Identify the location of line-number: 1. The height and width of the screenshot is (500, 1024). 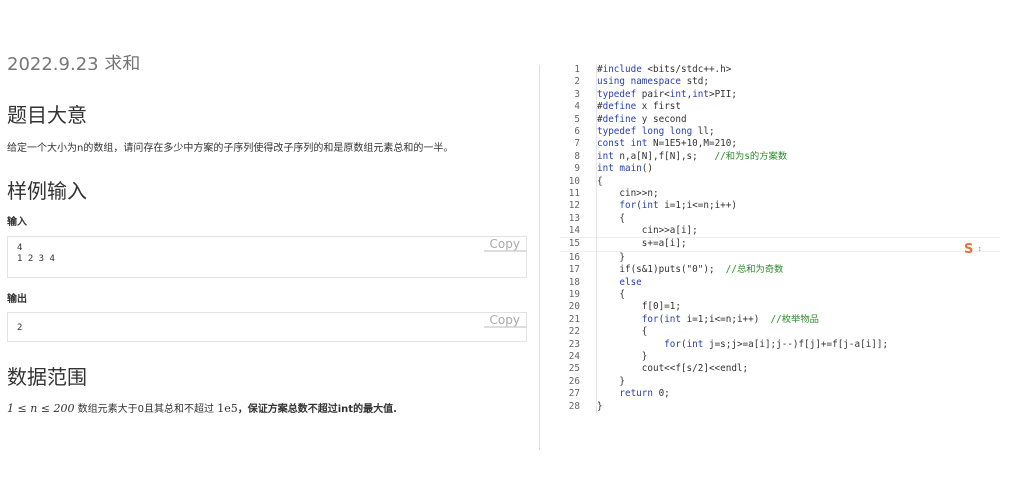
(577, 69).